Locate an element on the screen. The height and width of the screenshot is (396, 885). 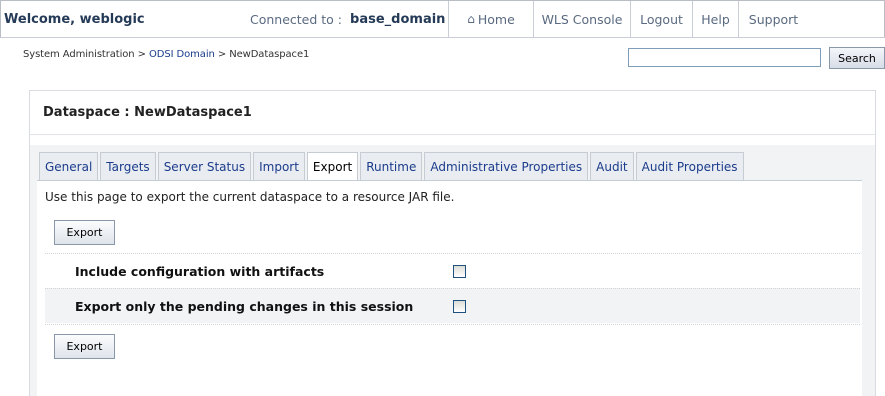
search-button: Search is located at coordinates (857, 58).